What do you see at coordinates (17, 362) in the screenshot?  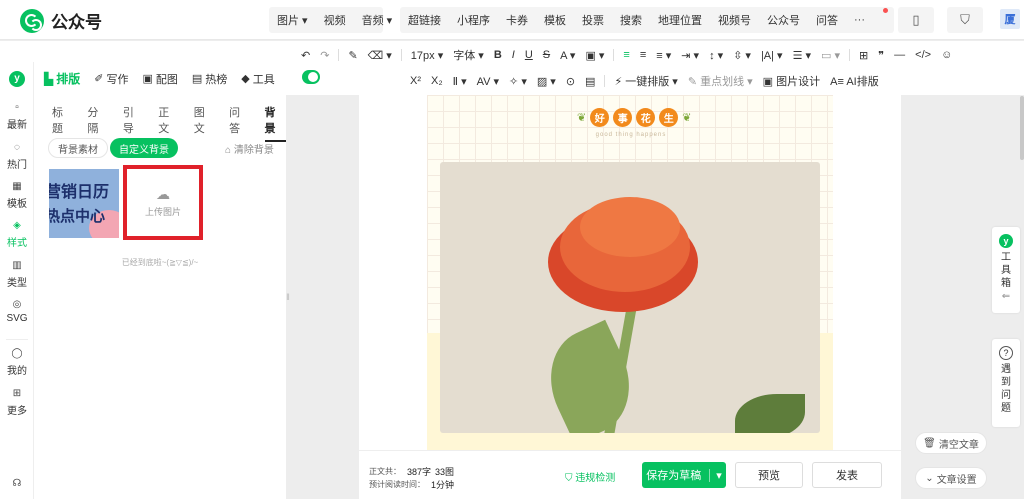 I see `nav-my: ◯ 我的` at bounding box center [17, 362].